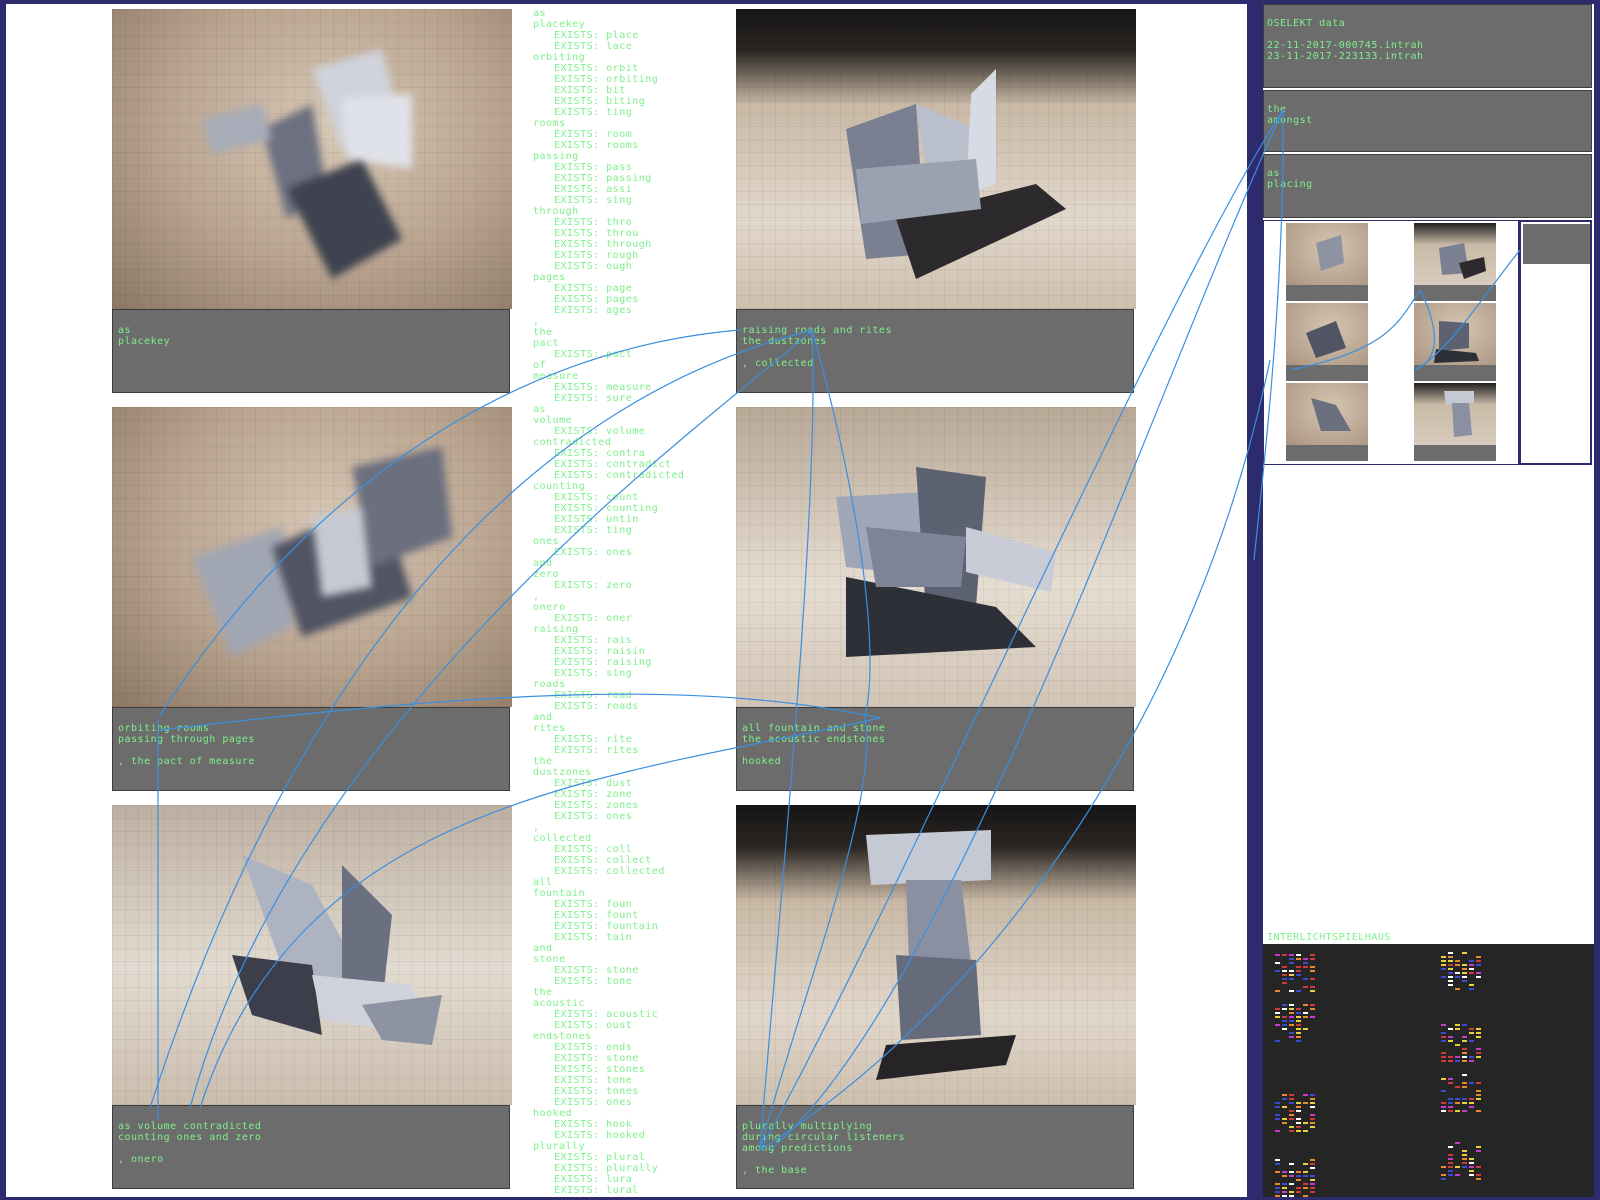 The height and width of the screenshot is (1200, 1600). I want to click on word-entry: the, so click(543, 332).